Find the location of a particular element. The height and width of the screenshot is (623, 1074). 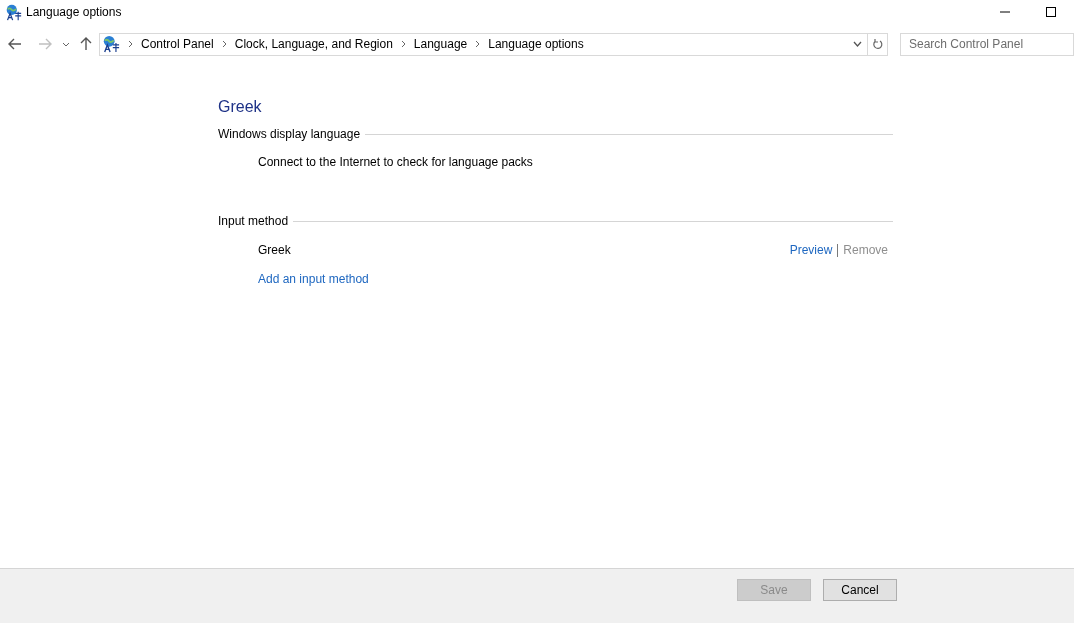

breadcrumb-link: Language is located at coordinates (440, 44).